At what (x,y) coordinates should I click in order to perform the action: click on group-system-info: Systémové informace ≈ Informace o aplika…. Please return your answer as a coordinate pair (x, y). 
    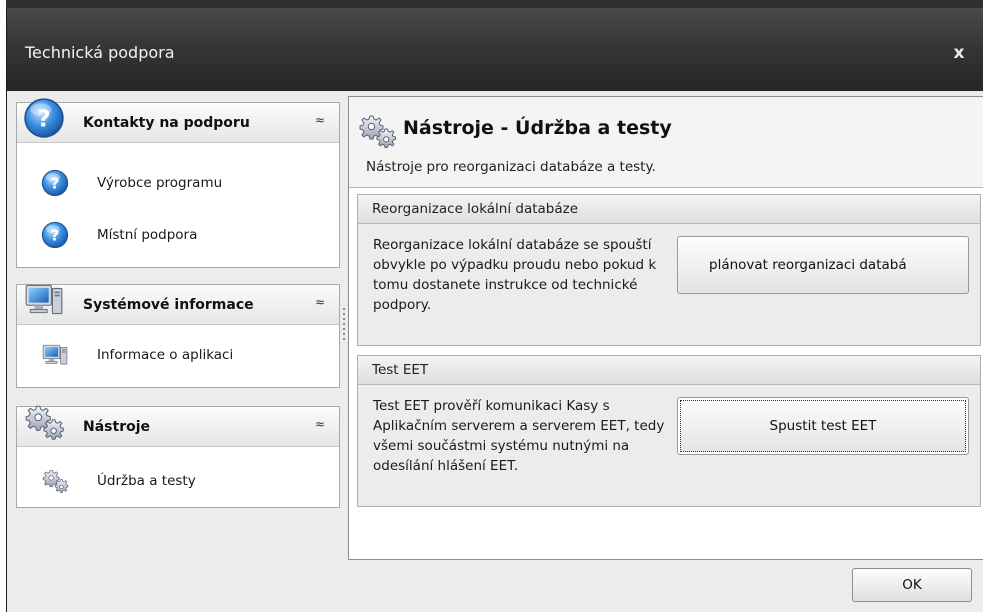
    Looking at the image, I should click on (178, 336).